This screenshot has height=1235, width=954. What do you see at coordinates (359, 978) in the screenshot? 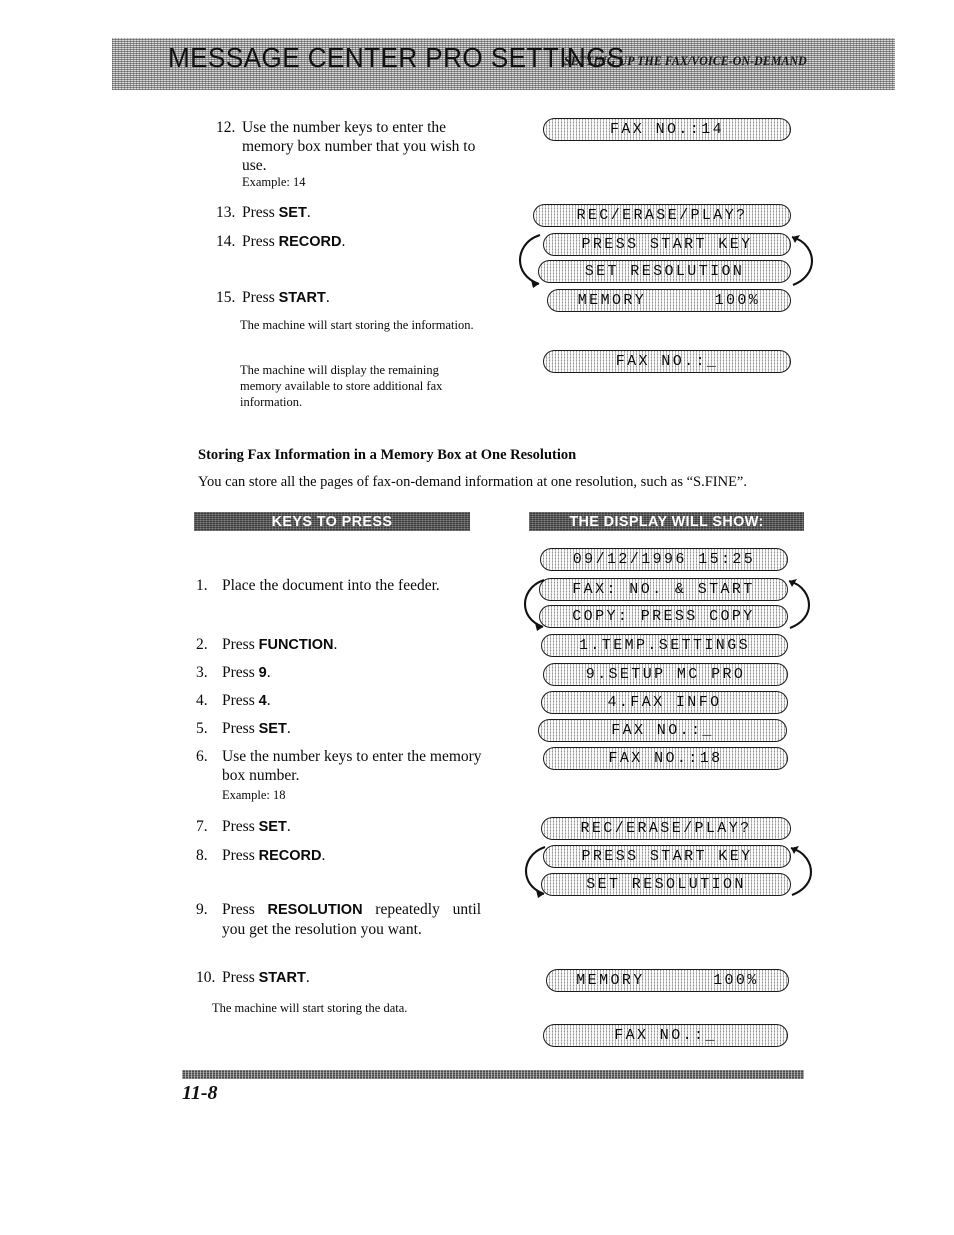
I see `step-10-text: Press START.` at bounding box center [359, 978].